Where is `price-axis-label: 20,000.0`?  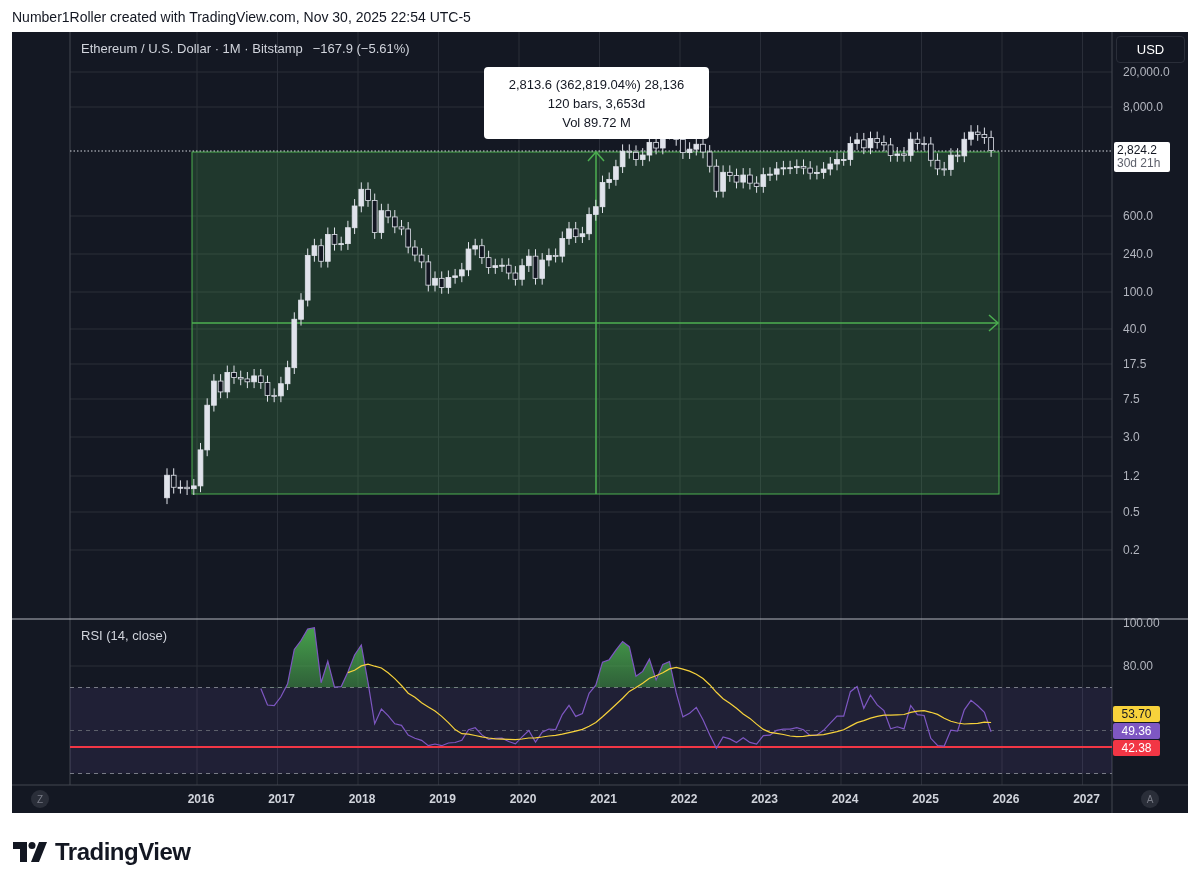
price-axis-label: 20,000.0 is located at coordinates (1146, 72).